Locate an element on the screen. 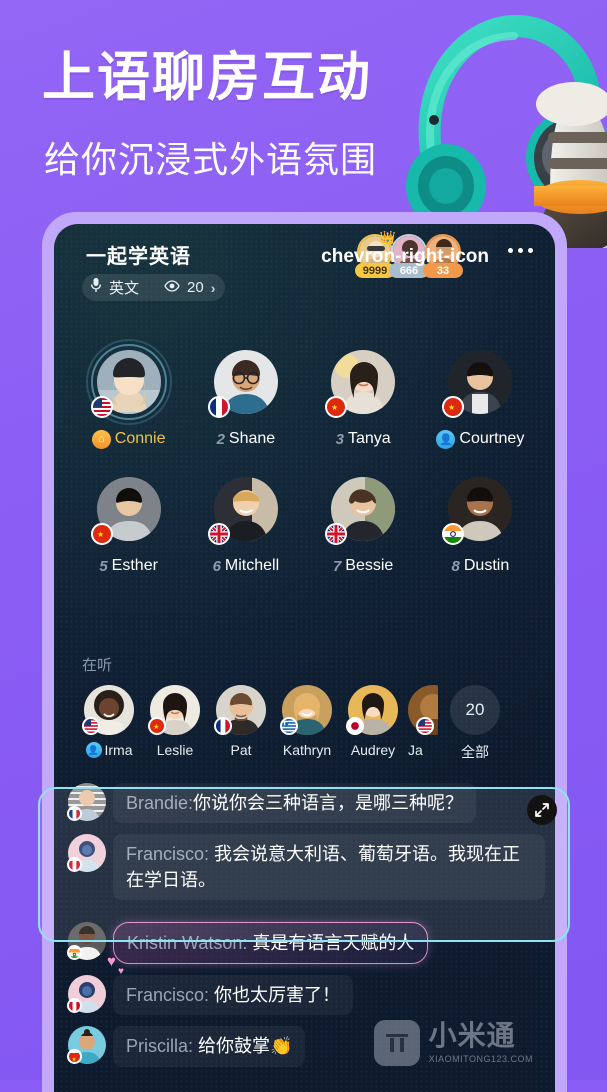 The image size is (607, 1092). listener-name: Irma is located at coordinates (118, 750).